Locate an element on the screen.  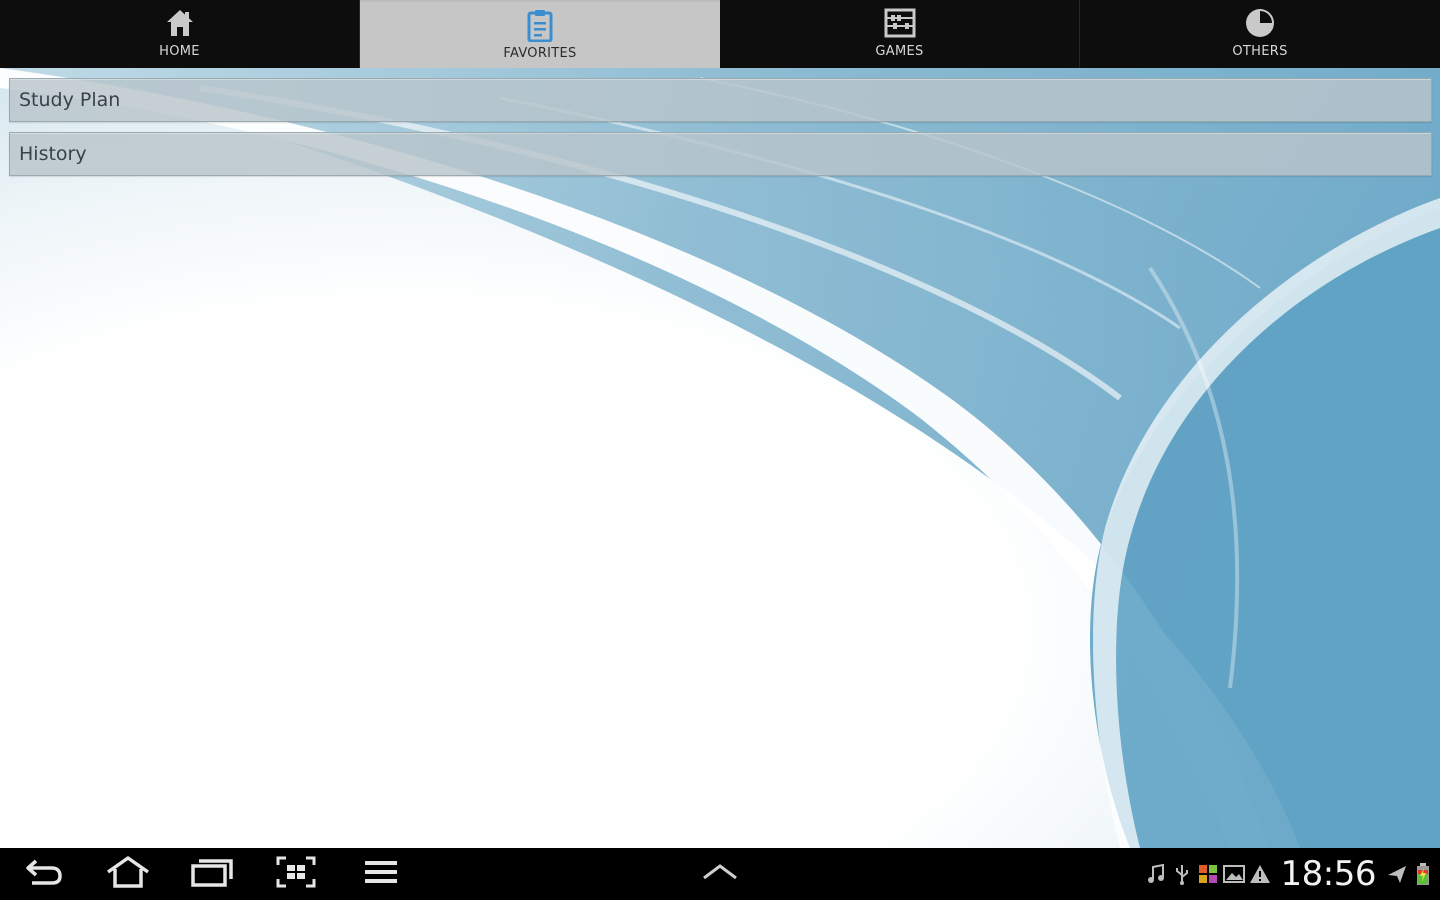
menu-icon is located at coordinates (381, 874).